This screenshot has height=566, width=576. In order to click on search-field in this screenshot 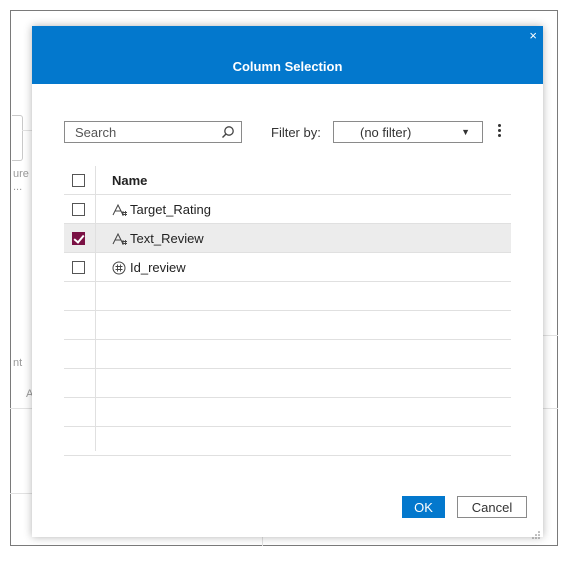, I will do `click(153, 132)`.